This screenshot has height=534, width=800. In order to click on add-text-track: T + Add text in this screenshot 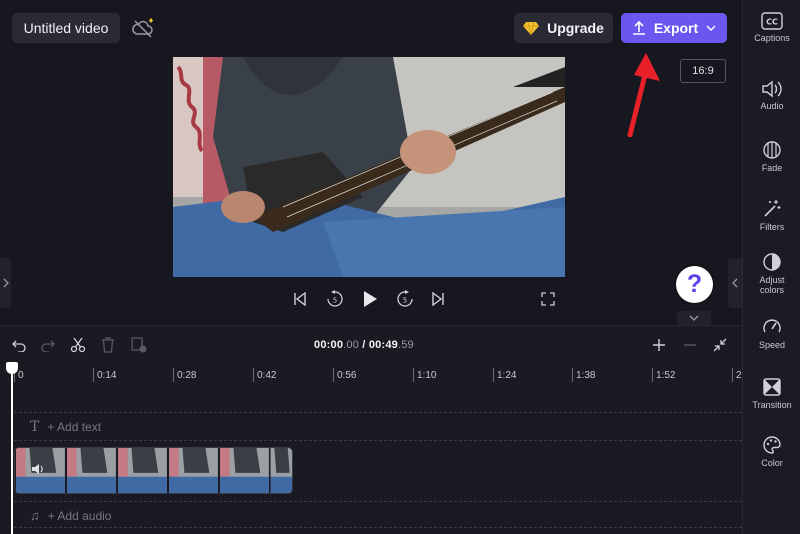, I will do `click(65, 427)`.